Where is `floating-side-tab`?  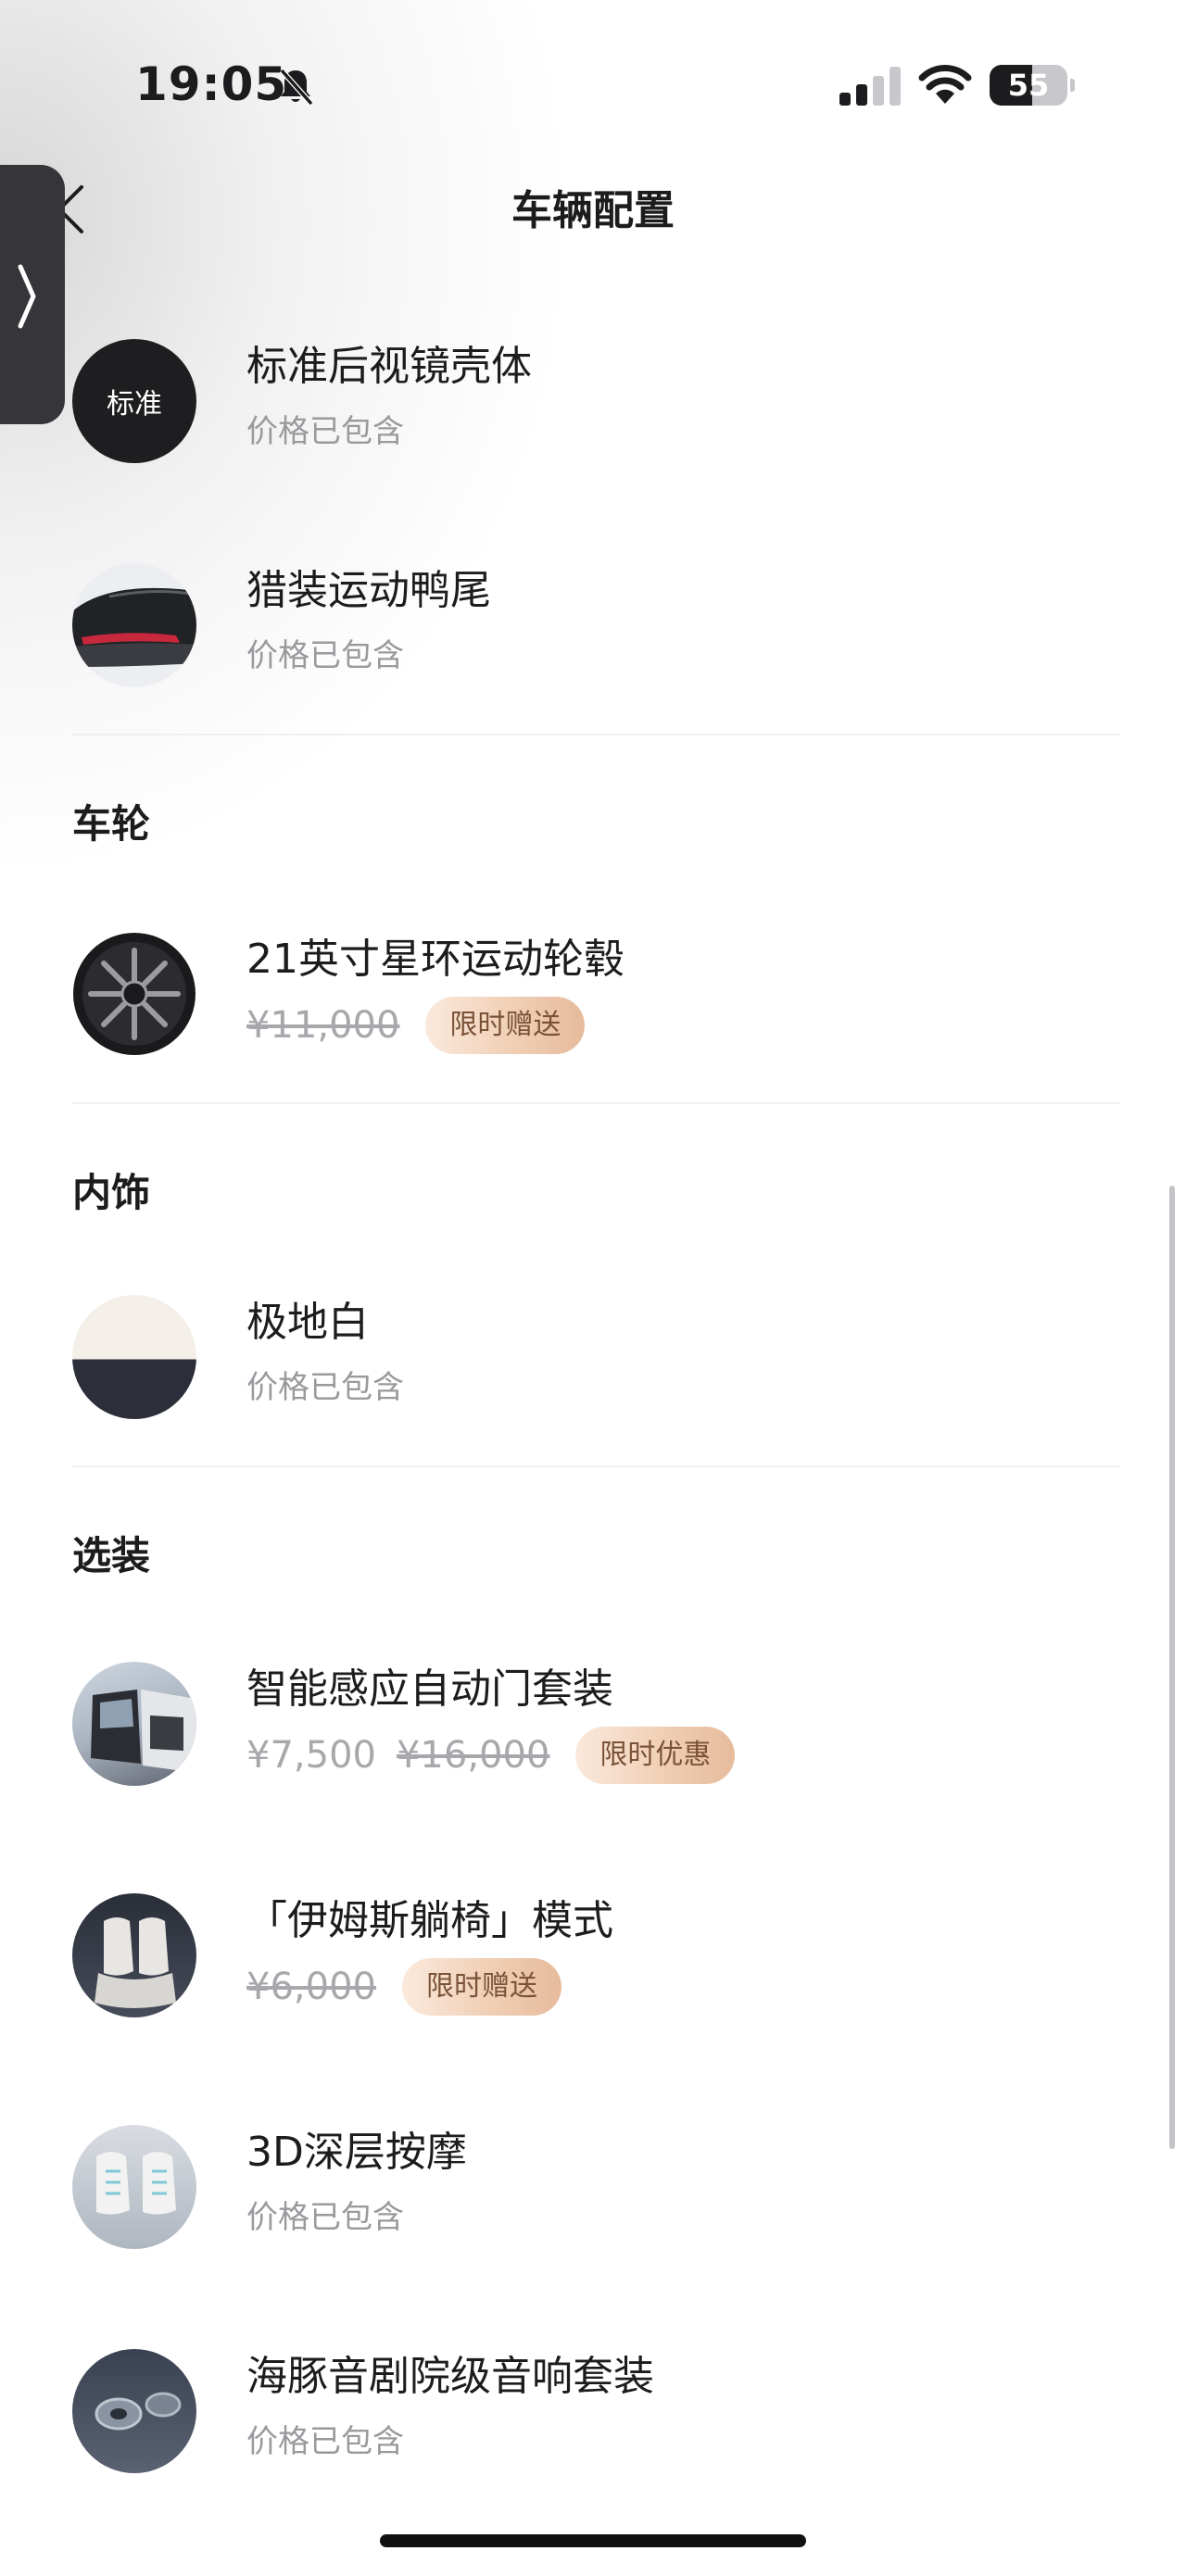
floating-side-tab is located at coordinates (32, 294).